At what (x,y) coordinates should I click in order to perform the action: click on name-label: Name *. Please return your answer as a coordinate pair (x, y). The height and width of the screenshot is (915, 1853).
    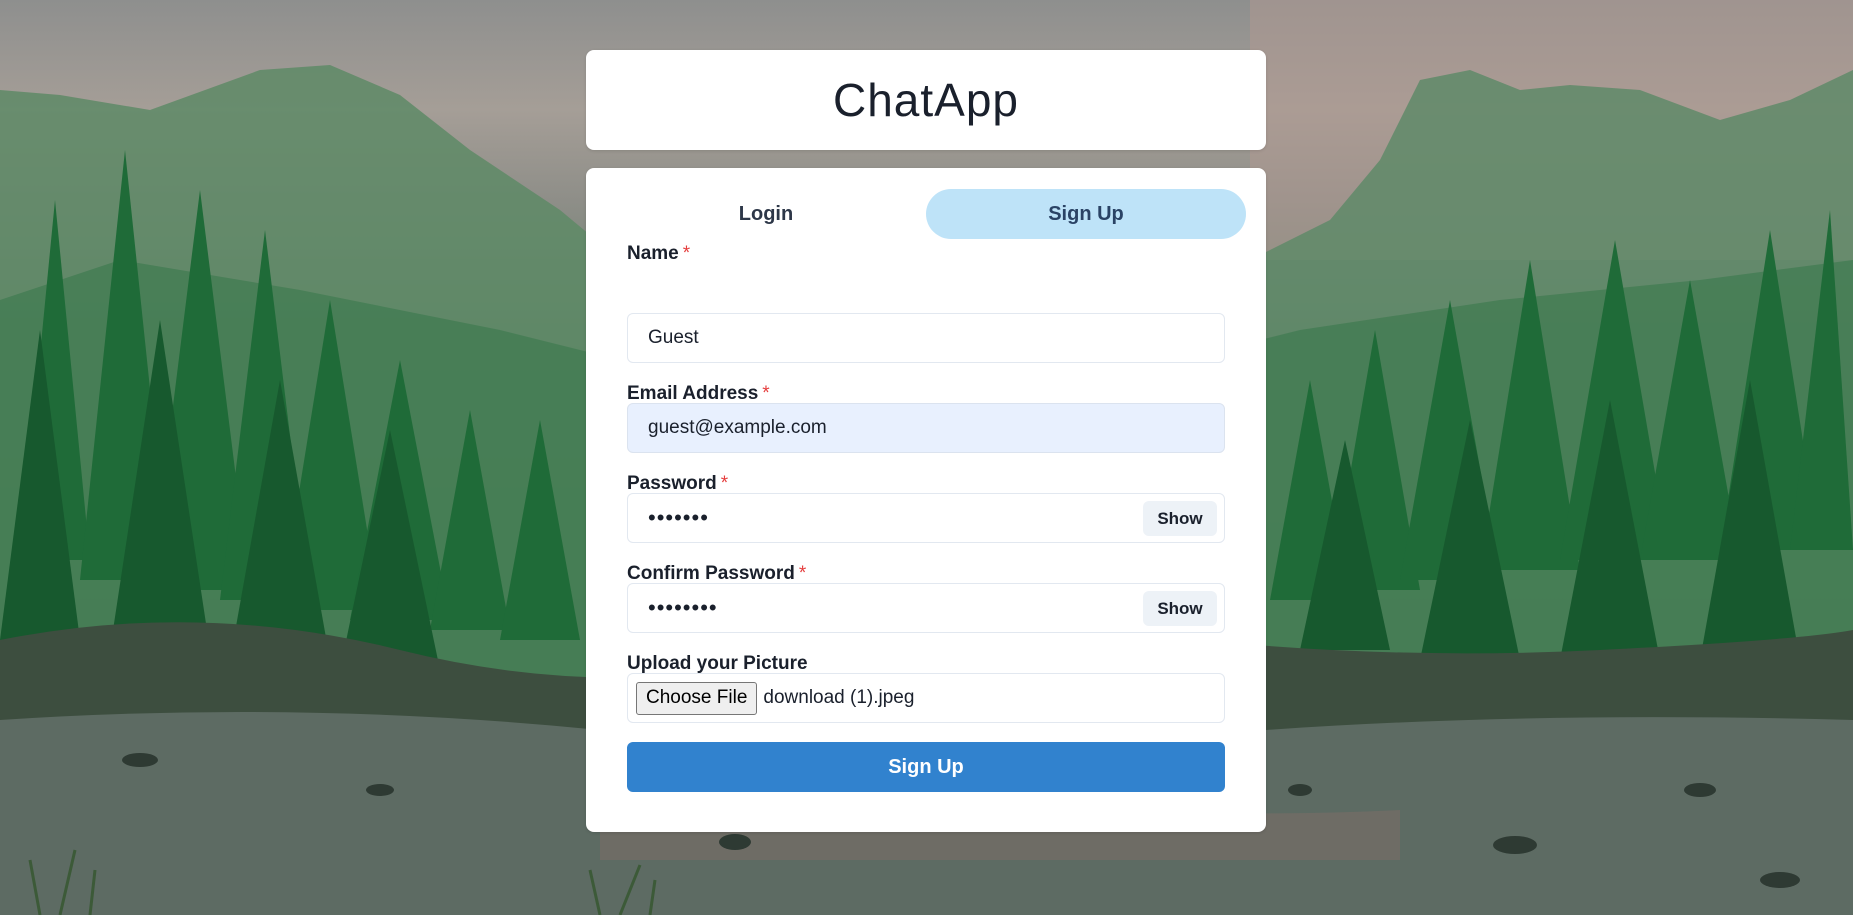
    Looking at the image, I should click on (658, 254).